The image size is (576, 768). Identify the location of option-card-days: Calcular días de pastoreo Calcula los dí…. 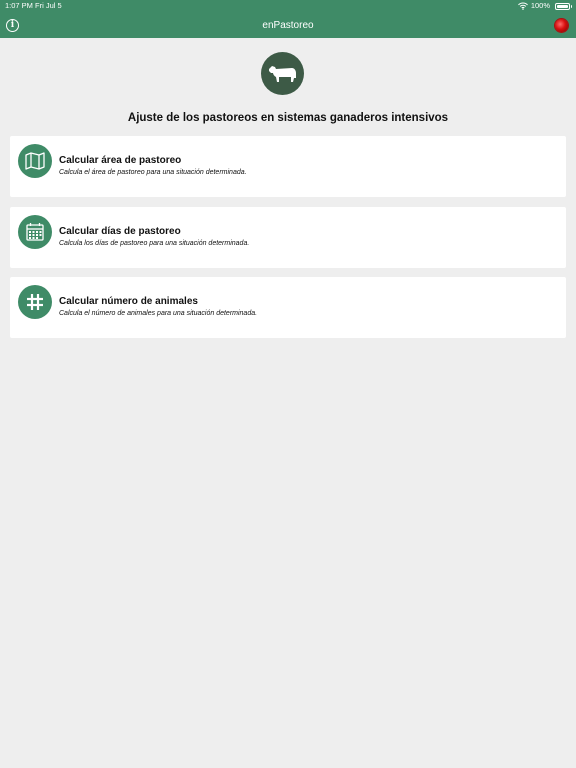
(288, 237).